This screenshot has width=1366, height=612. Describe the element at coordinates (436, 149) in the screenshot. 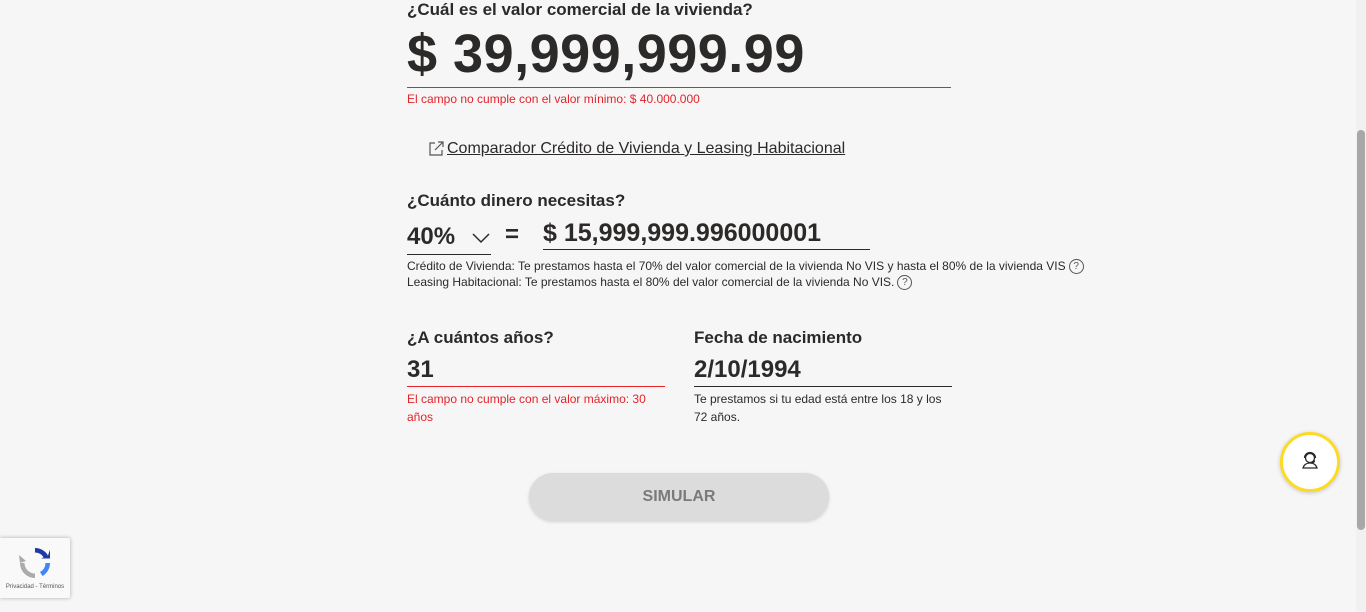

I see `external-link-icon` at that location.